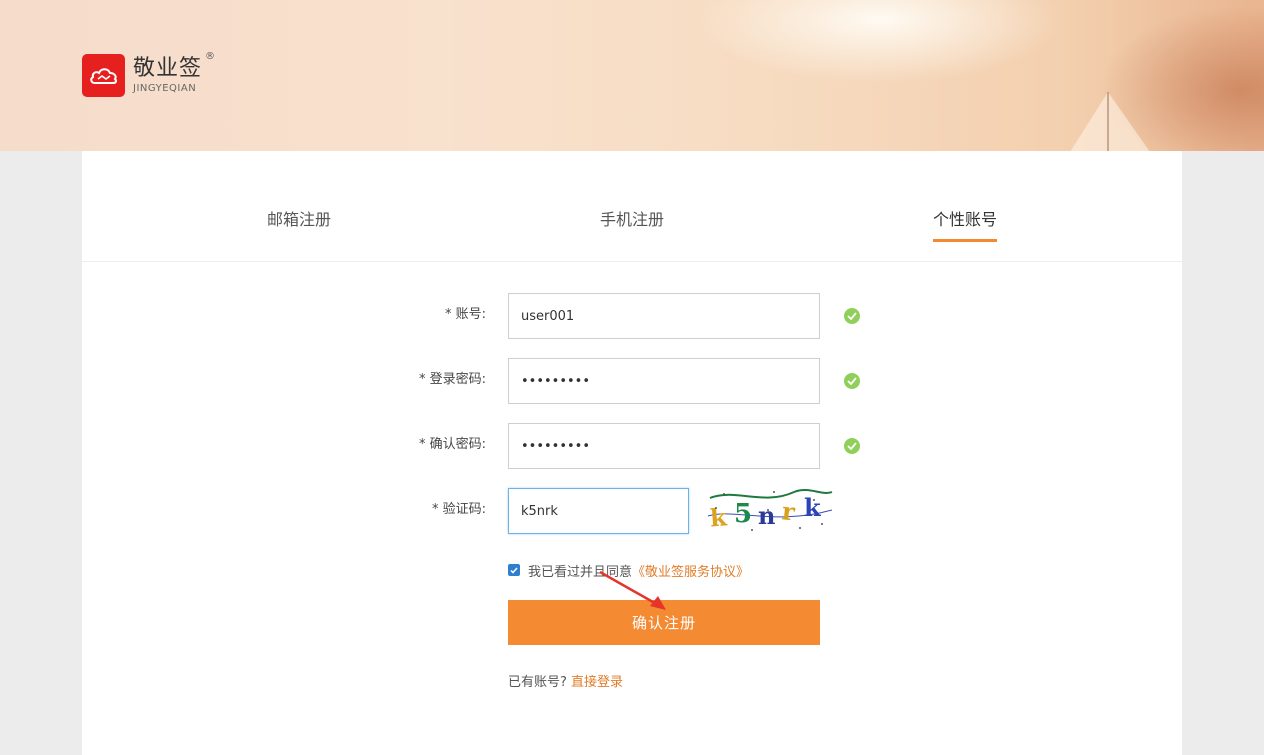 Image resolution: width=1264 pixels, height=755 pixels. Describe the element at coordinates (965, 224) in the screenshot. I see `tab-custom-account: 个性账号` at that location.